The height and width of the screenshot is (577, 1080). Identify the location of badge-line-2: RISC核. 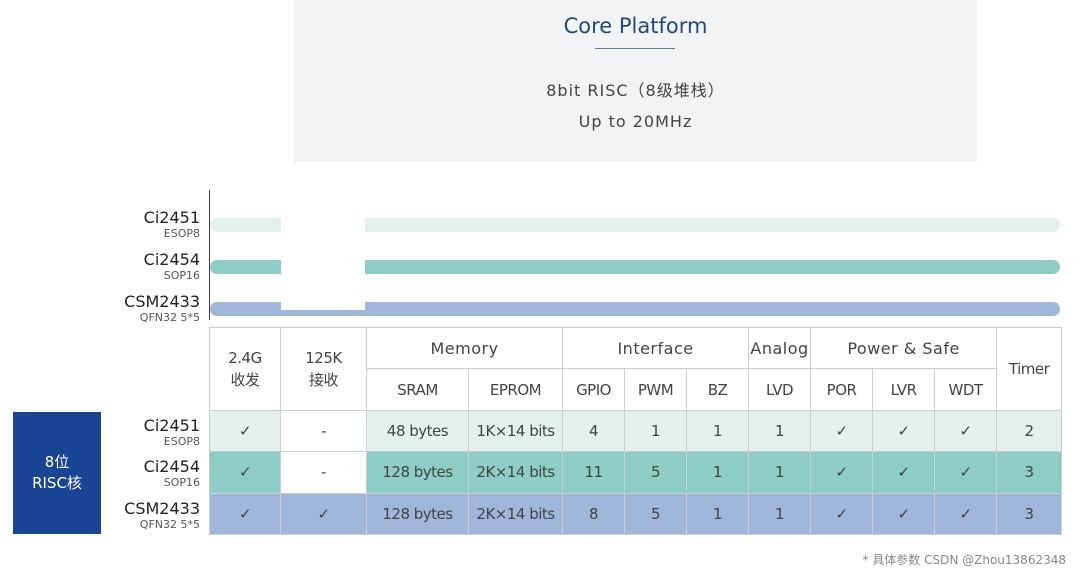
(57, 483).